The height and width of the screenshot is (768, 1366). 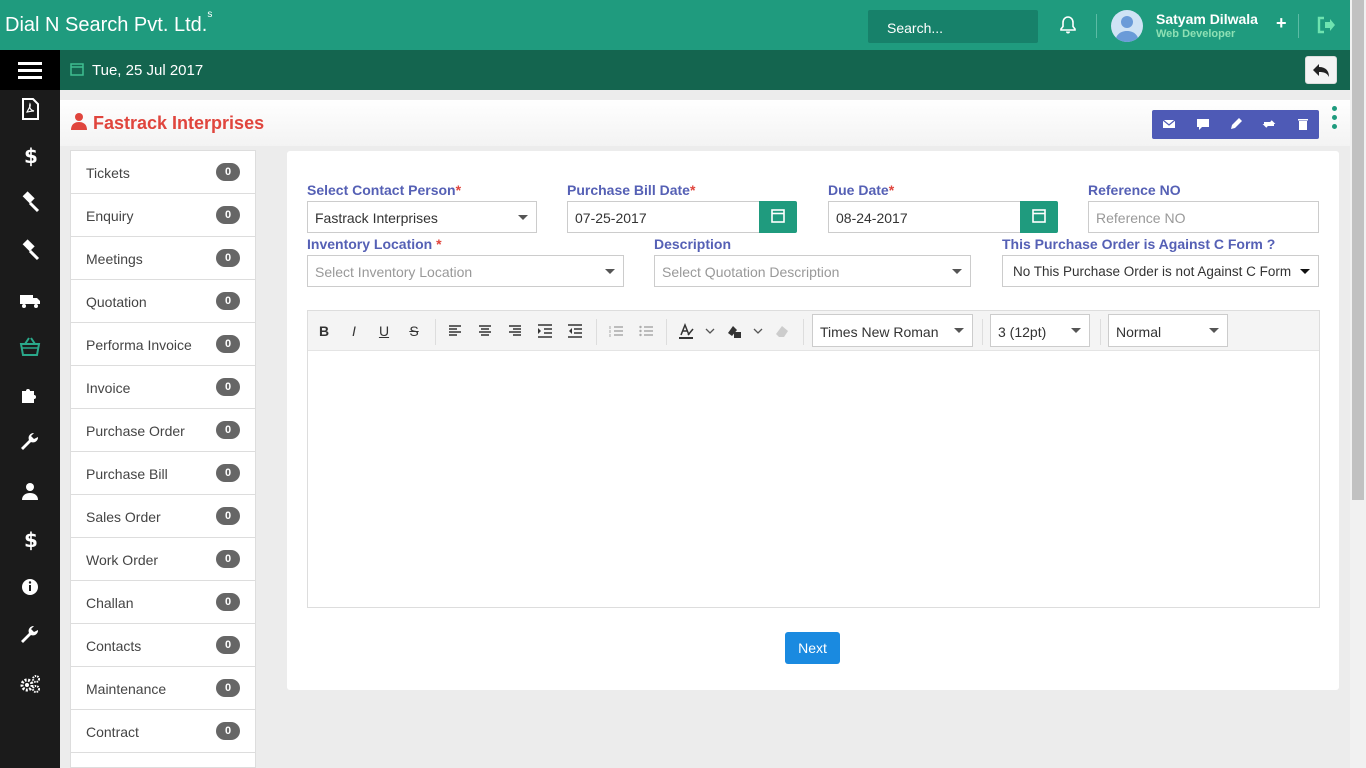 I want to click on paragraph-style-select: Normal, so click(x=1168, y=330).